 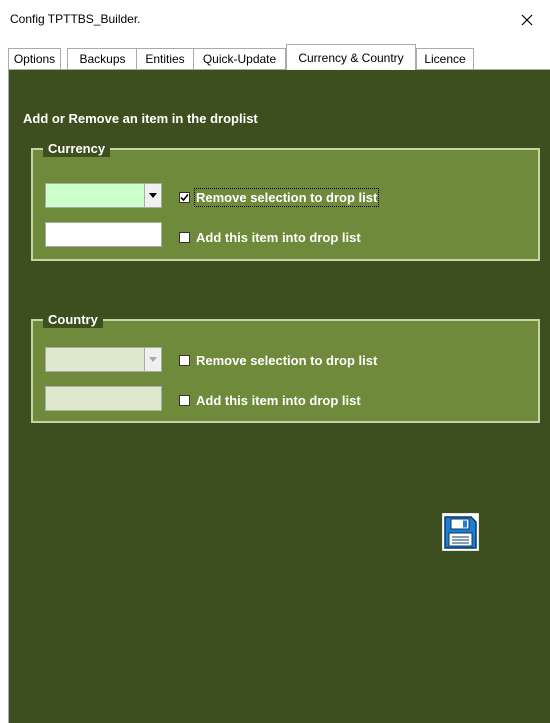 I want to click on country-add-checkbox: Add this item into drop list, so click(x=270, y=400).